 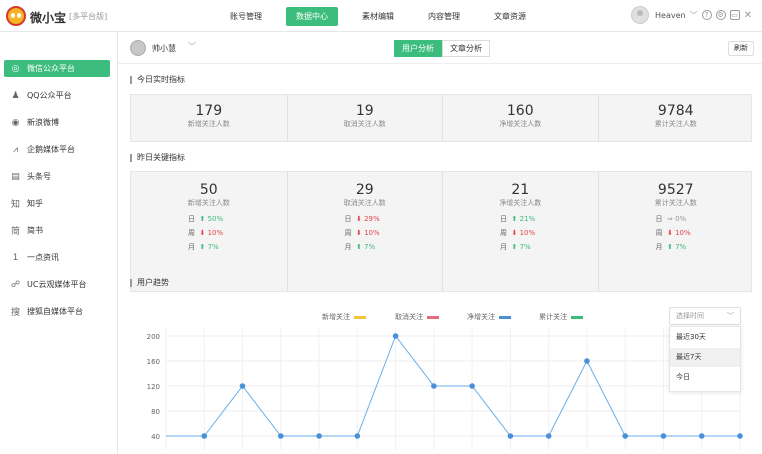 I want to click on y-tick-label: 120, so click(x=153, y=387).